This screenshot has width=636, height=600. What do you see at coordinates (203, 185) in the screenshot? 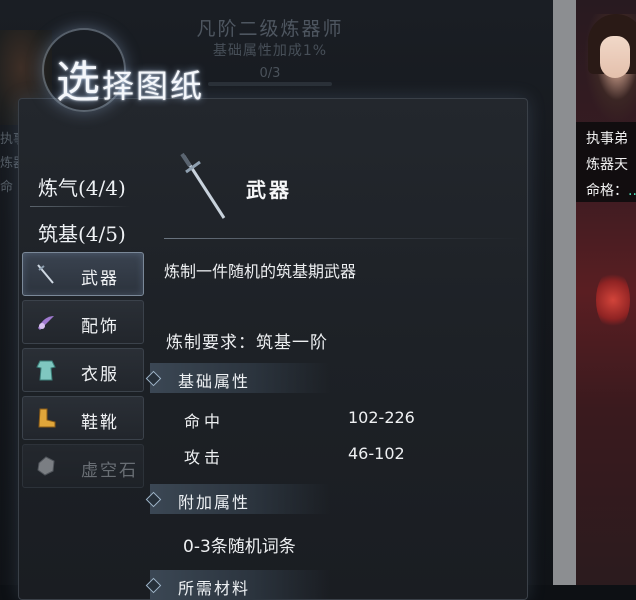
I see `weapon-sword-icon` at bounding box center [203, 185].